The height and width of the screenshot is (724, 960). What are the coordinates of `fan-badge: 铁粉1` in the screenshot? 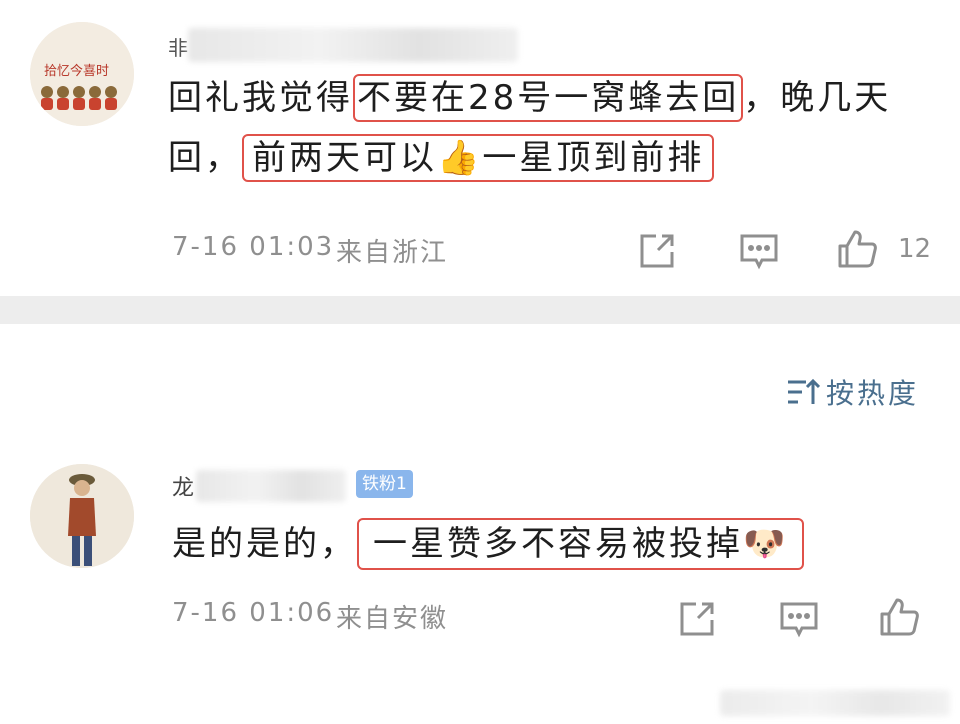 It's located at (384, 484).